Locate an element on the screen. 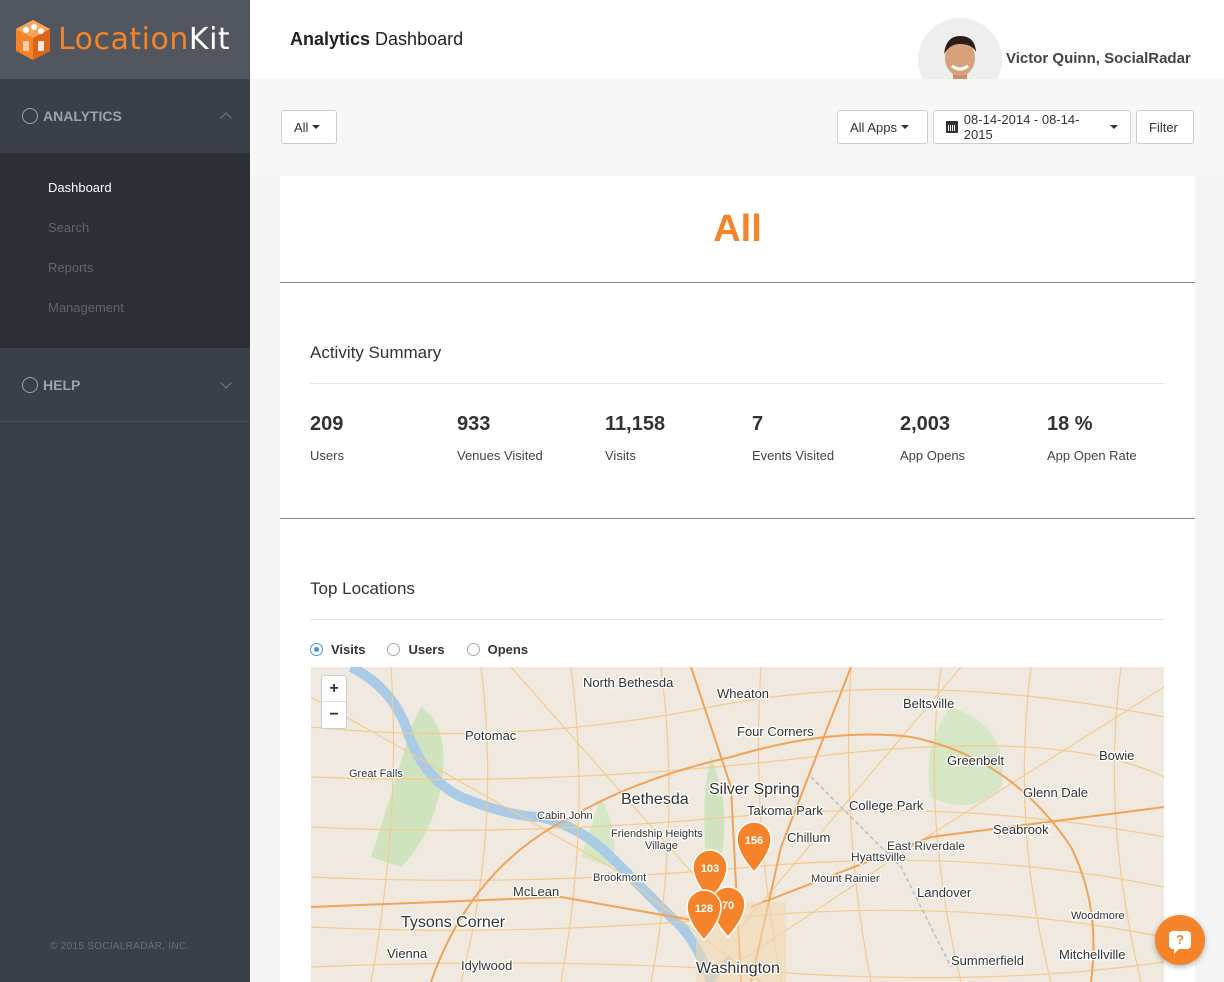 The height and width of the screenshot is (982, 1224). map-label: Washington is located at coordinates (738, 968).